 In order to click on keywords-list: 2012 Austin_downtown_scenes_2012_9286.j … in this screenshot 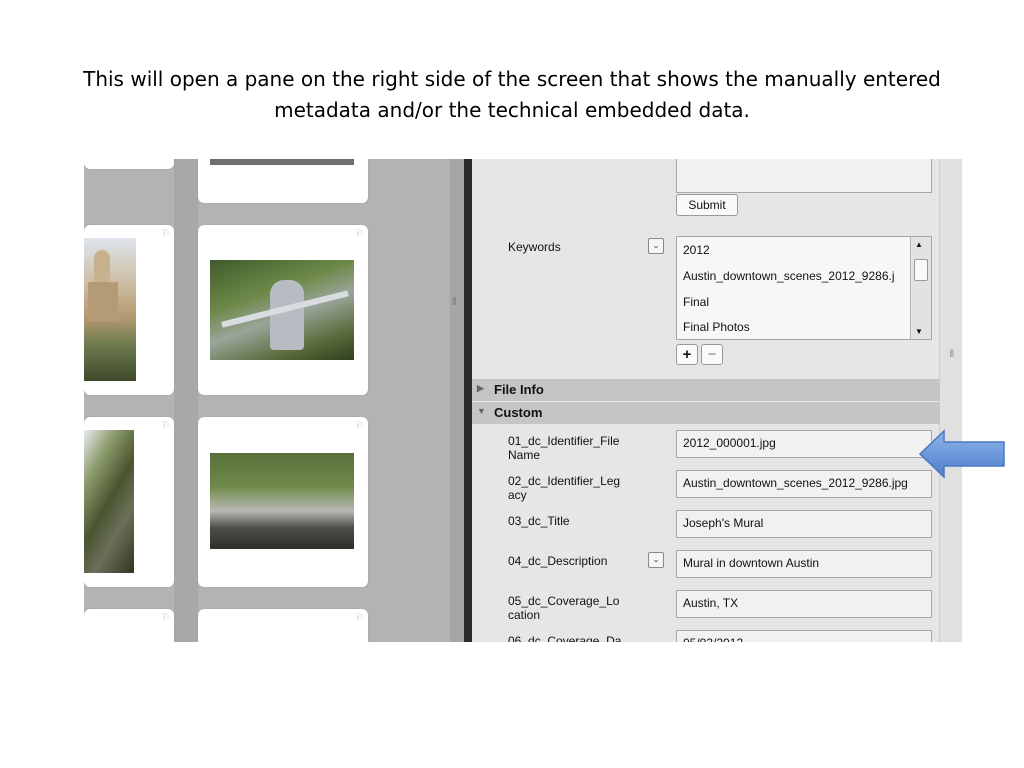, I will do `click(804, 288)`.